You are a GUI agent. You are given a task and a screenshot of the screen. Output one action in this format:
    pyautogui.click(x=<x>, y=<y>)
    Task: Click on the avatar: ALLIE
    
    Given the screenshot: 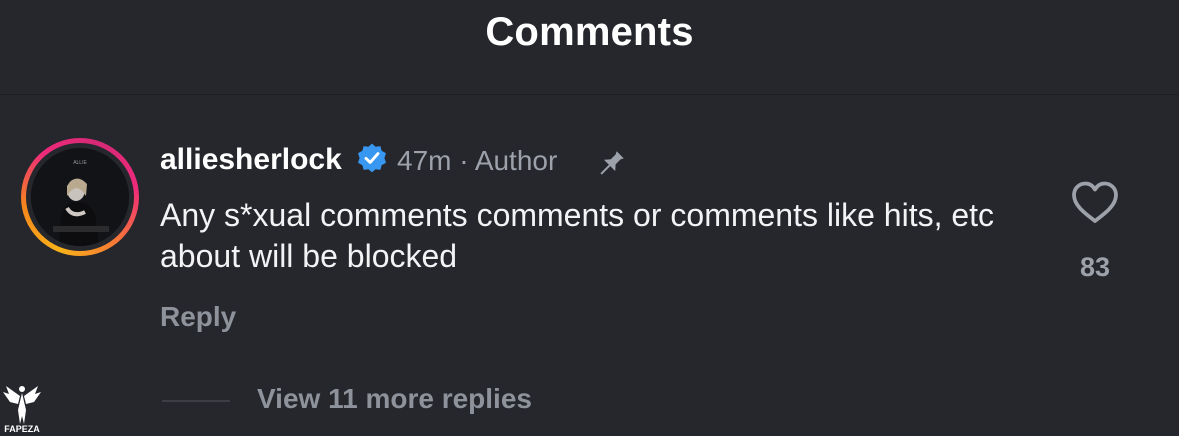 What is the action you would take?
    pyautogui.click(x=80, y=197)
    